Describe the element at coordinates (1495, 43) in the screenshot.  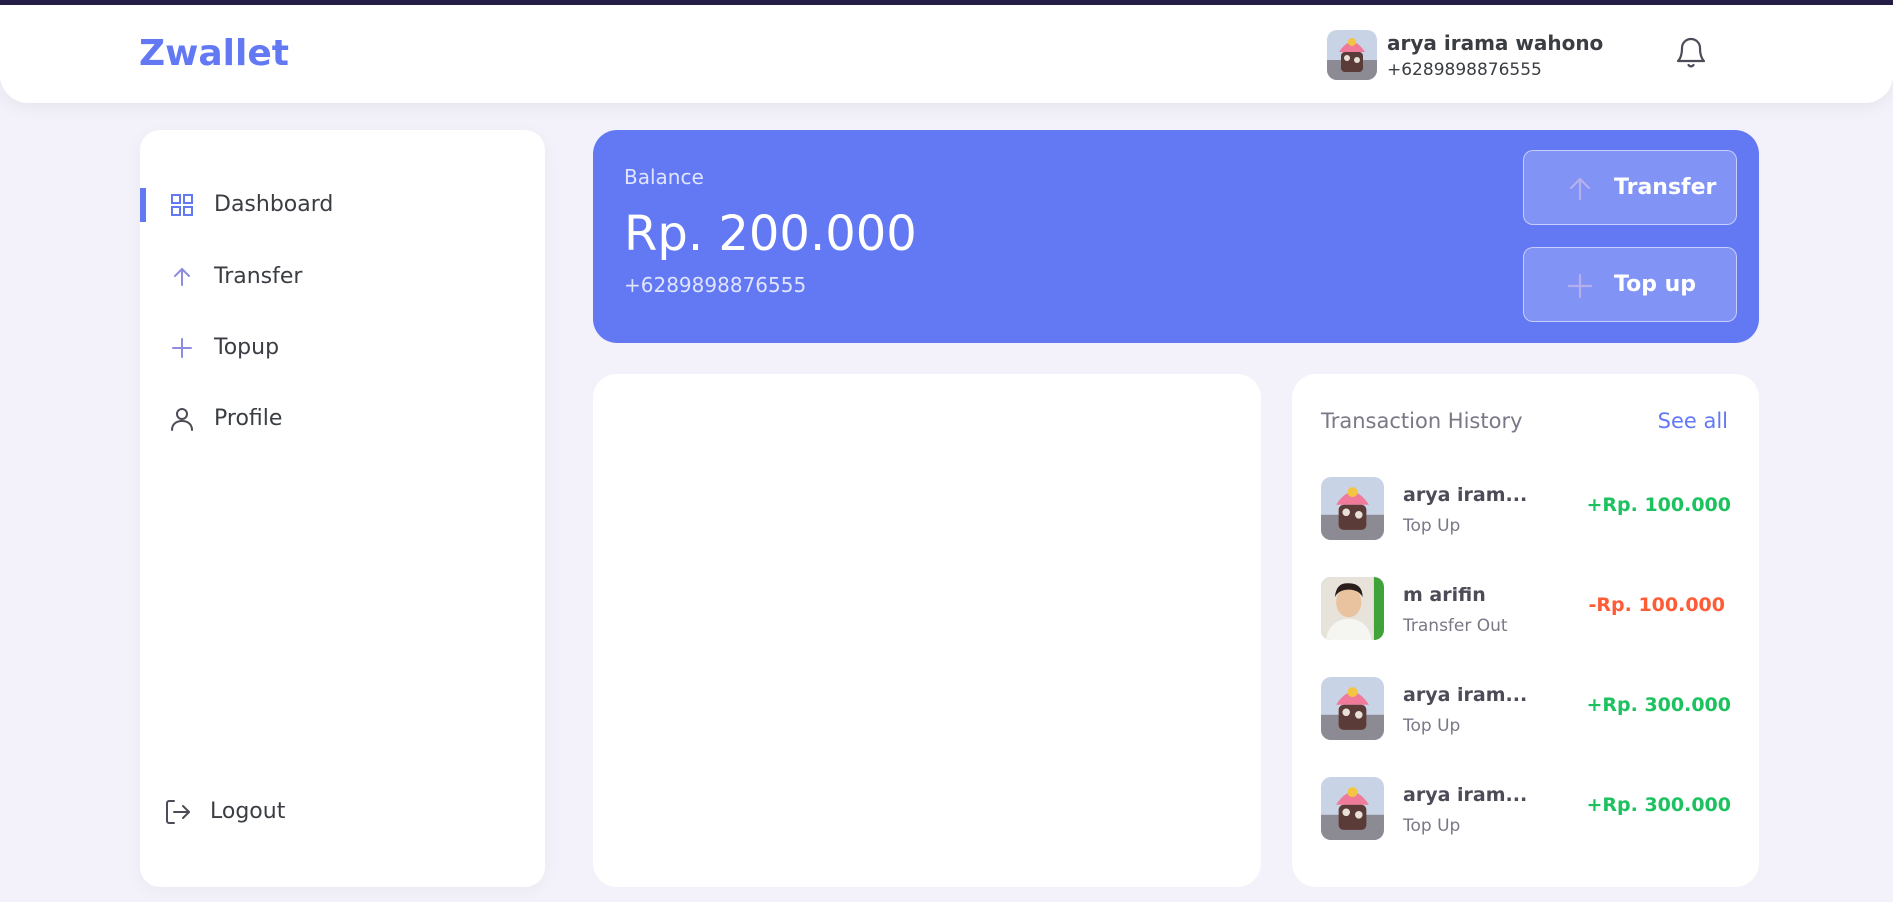
I see `user-name: arya irama wahono` at that location.